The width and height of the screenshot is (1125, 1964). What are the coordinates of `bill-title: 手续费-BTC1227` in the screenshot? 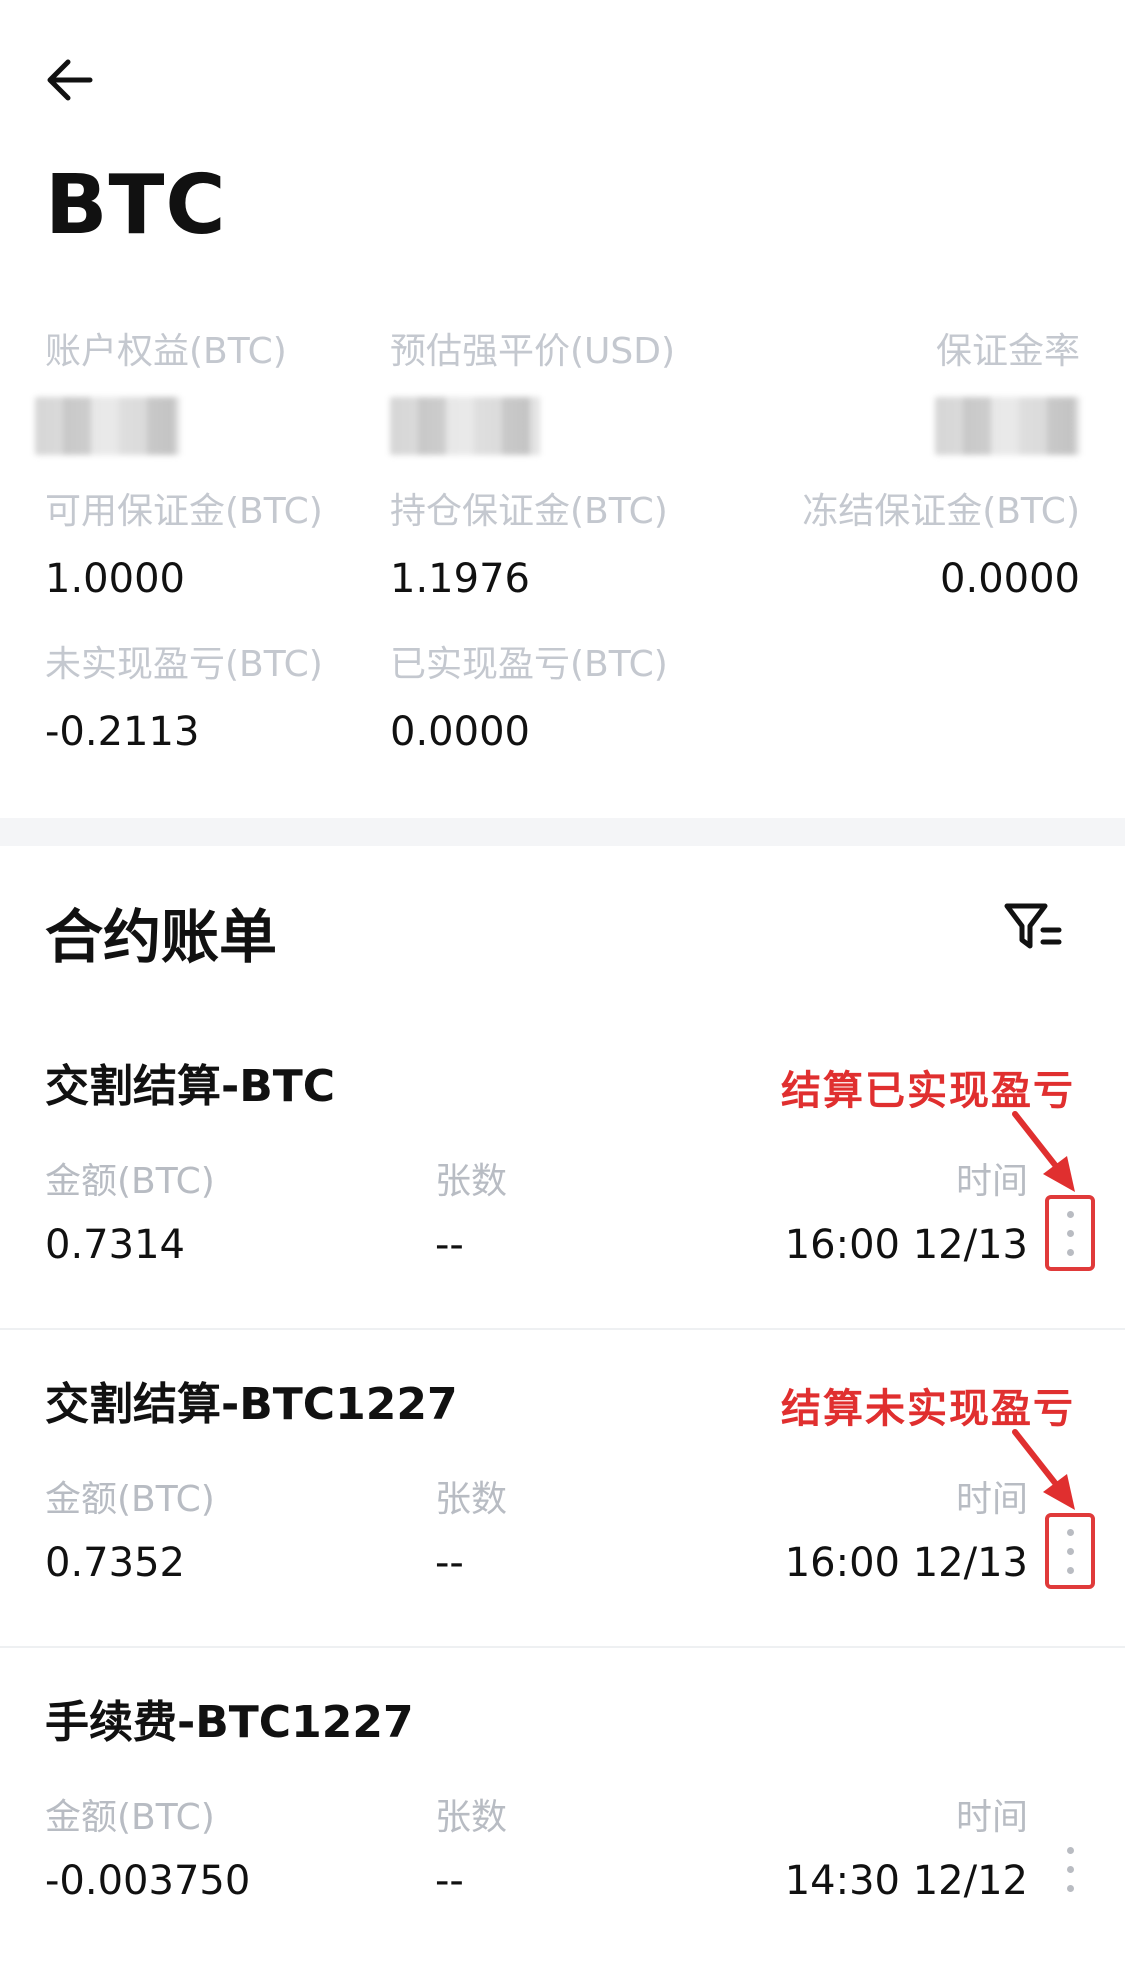 It's located at (229, 1722).